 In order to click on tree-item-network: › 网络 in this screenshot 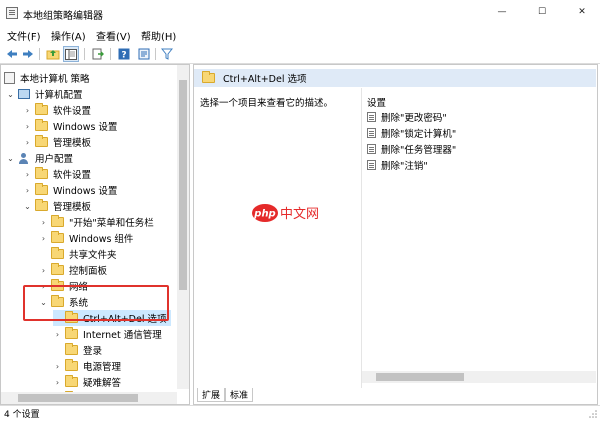, I will do `click(63, 286)`.